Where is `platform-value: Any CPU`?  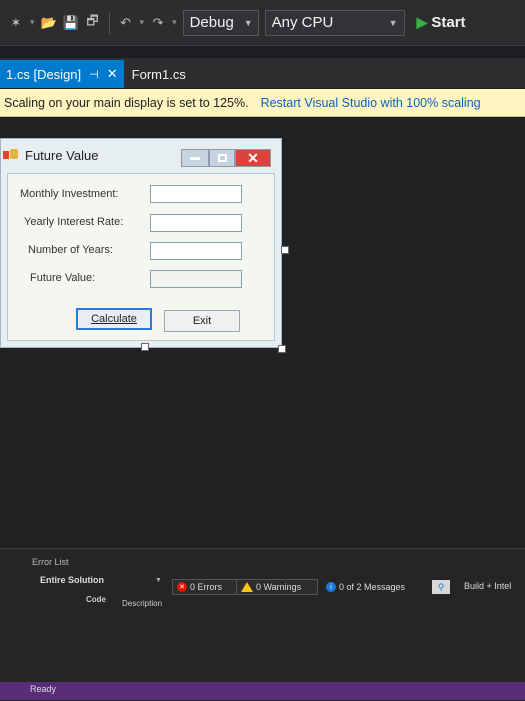 platform-value: Any CPU is located at coordinates (302, 22).